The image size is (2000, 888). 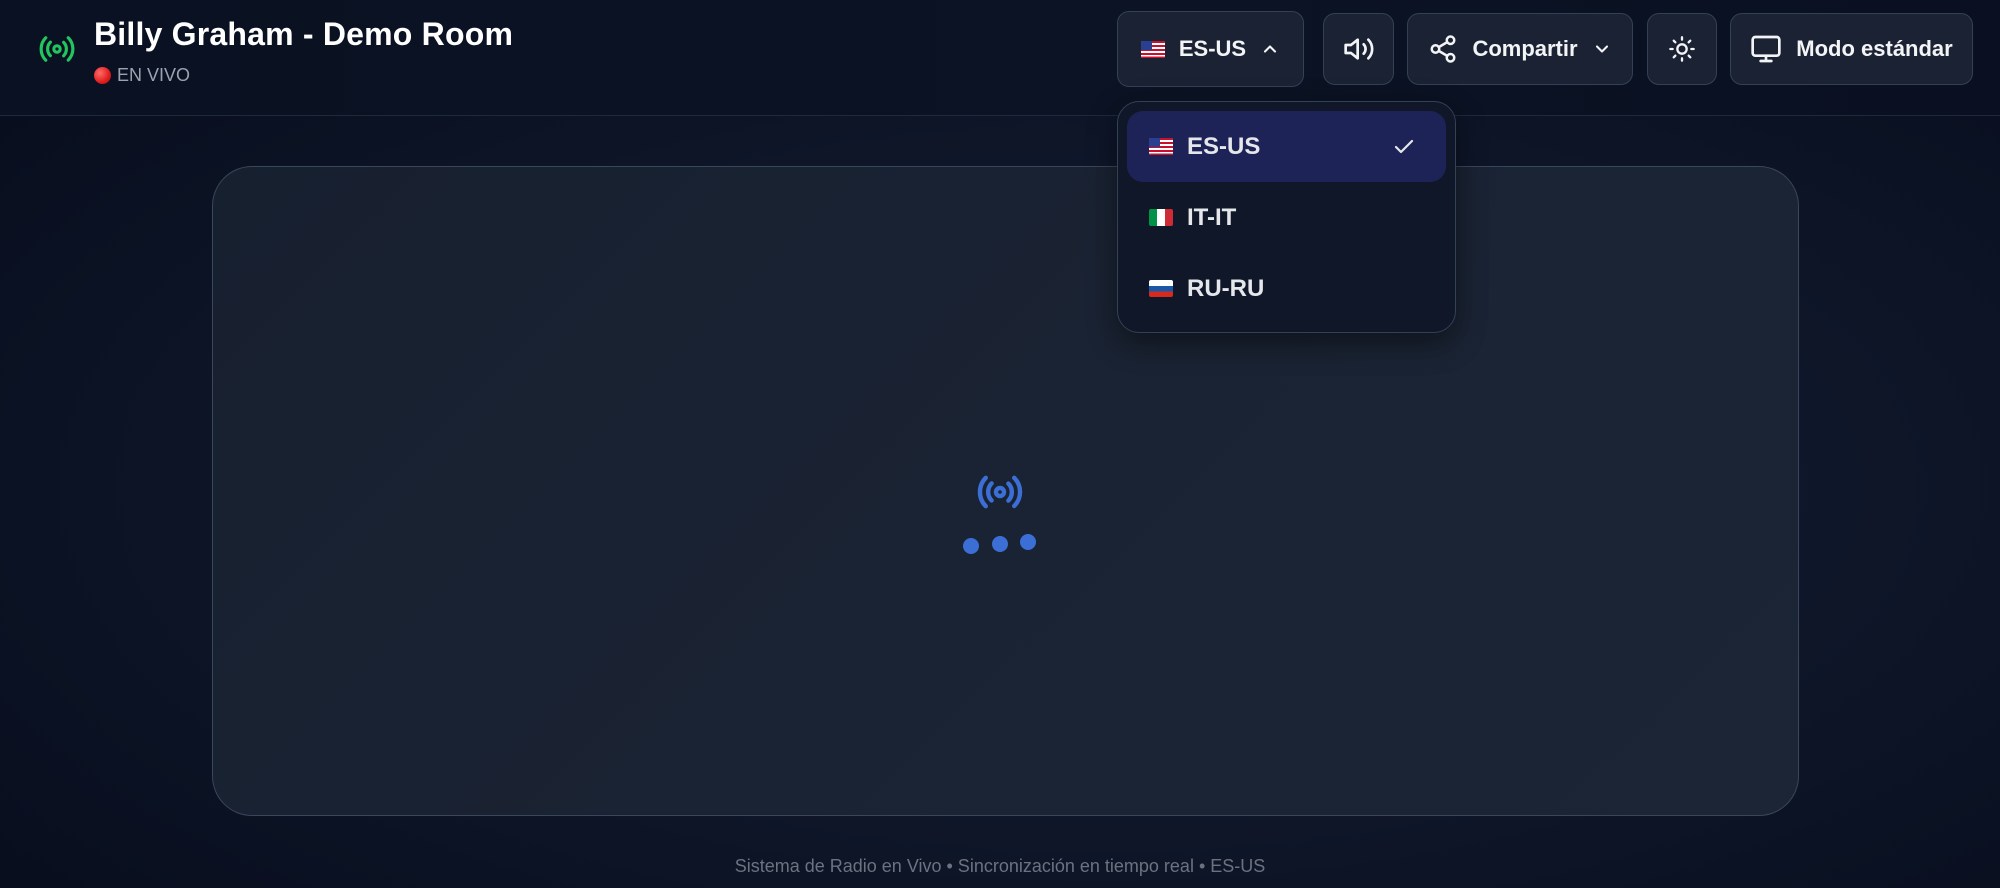 I want to click on language-option-es-us: ES-US, so click(x=1286, y=146).